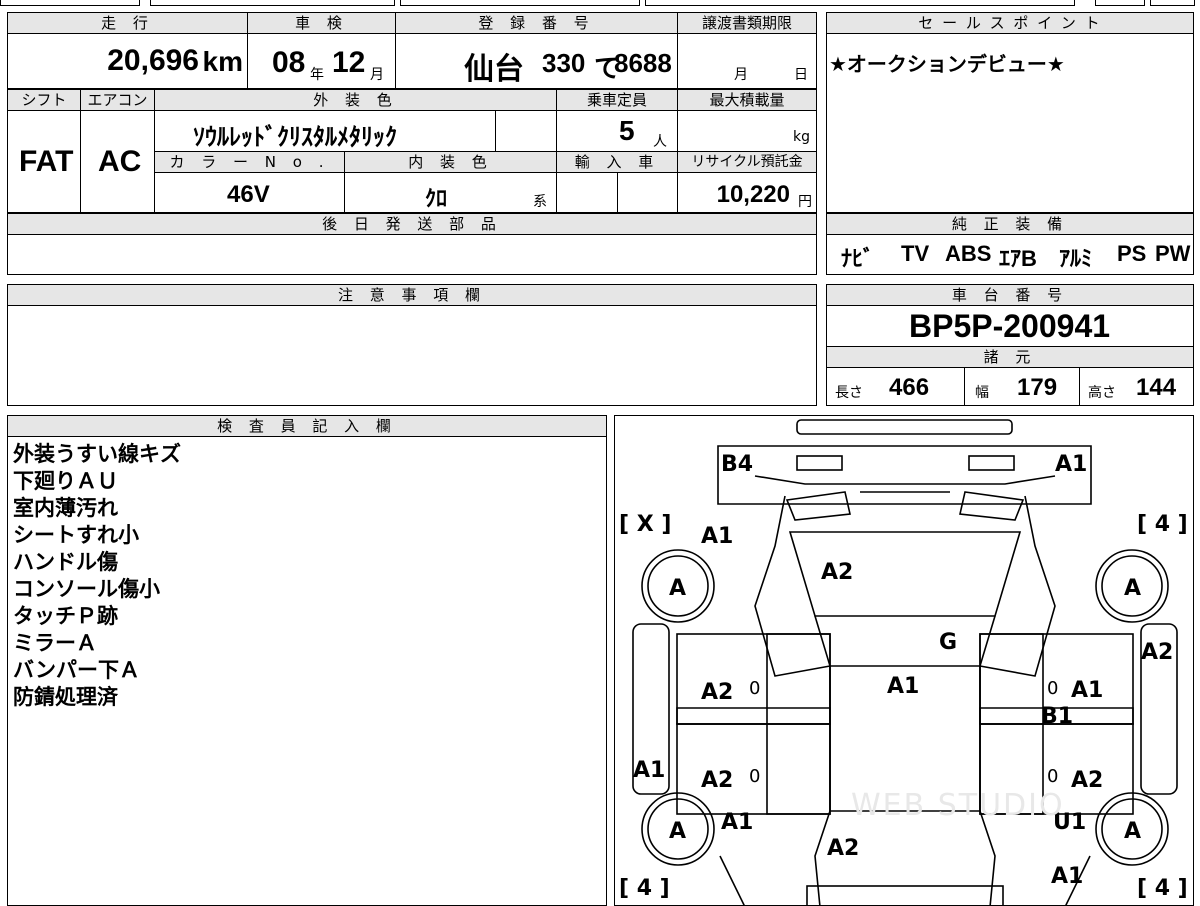 The height and width of the screenshot is (906, 1200). What do you see at coordinates (1010, 295) in the screenshot?
I see `chassis-header: 車 台 番 号` at bounding box center [1010, 295].